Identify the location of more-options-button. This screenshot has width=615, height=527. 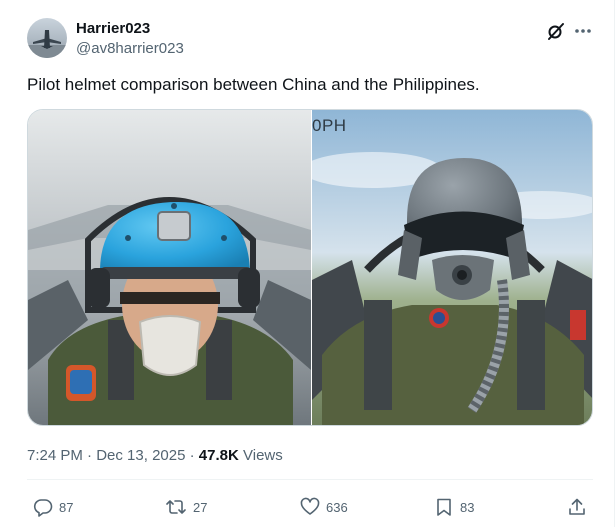
(583, 31).